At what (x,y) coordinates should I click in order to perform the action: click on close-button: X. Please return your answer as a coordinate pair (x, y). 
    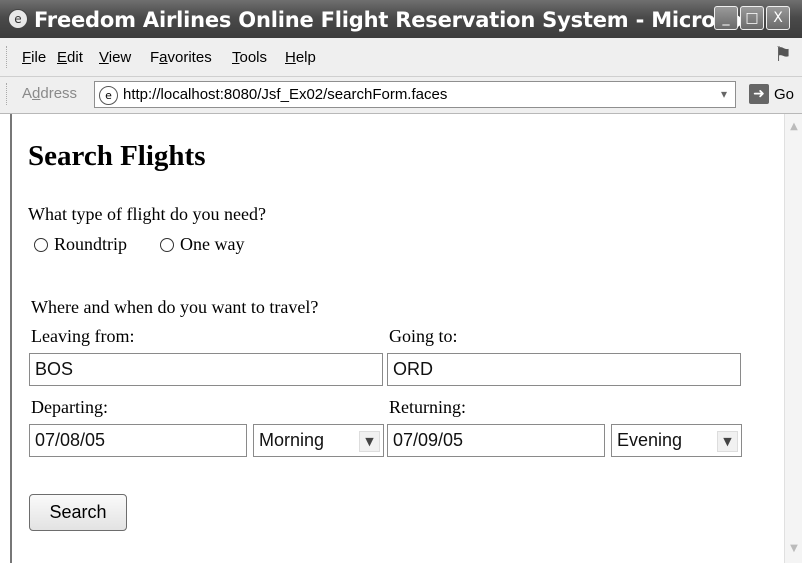
    Looking at the image, I should click on (778, 18).